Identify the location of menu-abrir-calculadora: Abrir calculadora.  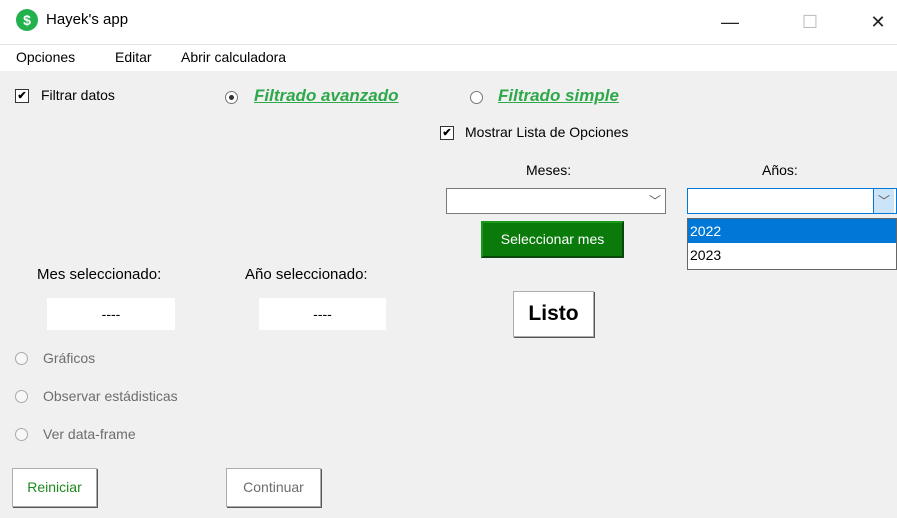
(233, 57).